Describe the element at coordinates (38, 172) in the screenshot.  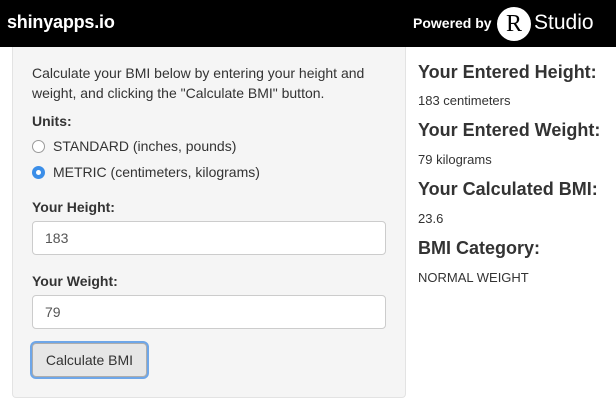
I see `radio-checked-icon` at that location.